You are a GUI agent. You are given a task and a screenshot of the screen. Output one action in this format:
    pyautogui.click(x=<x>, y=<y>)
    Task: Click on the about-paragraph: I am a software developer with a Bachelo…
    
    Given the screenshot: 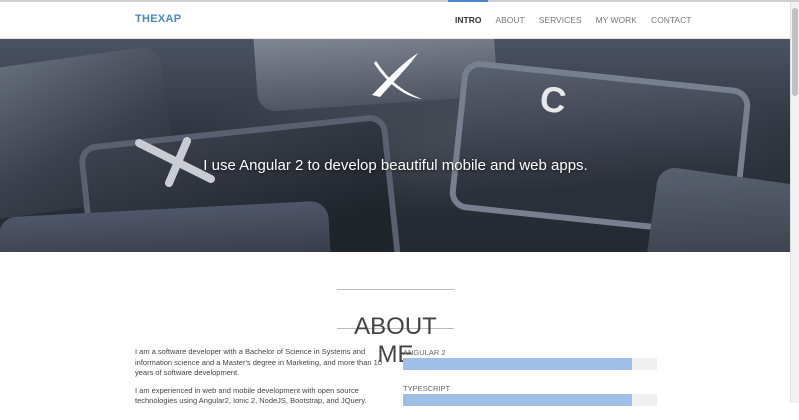 What is the action you would take?
    pyautogui.click(x=258, y=362)
    